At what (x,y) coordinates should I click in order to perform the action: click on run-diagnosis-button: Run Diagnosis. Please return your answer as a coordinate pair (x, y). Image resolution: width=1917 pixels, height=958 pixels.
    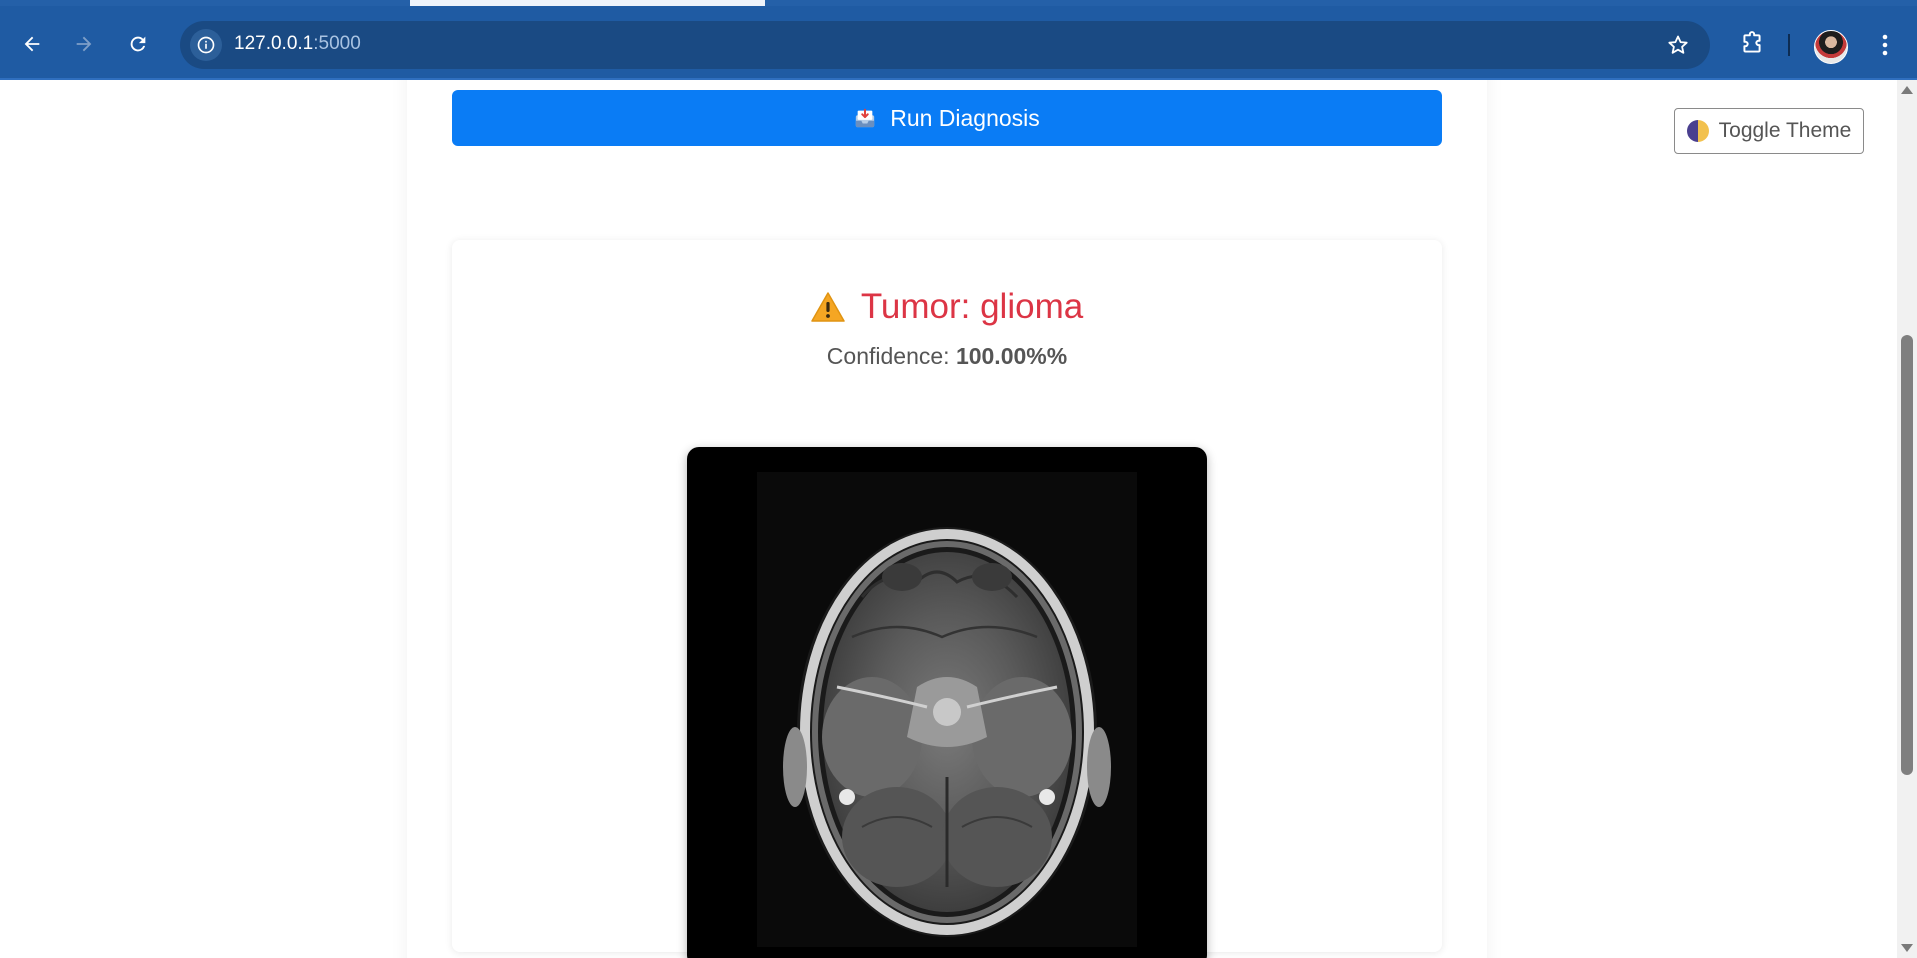
    Looking at the image, I should click on (947, 118).